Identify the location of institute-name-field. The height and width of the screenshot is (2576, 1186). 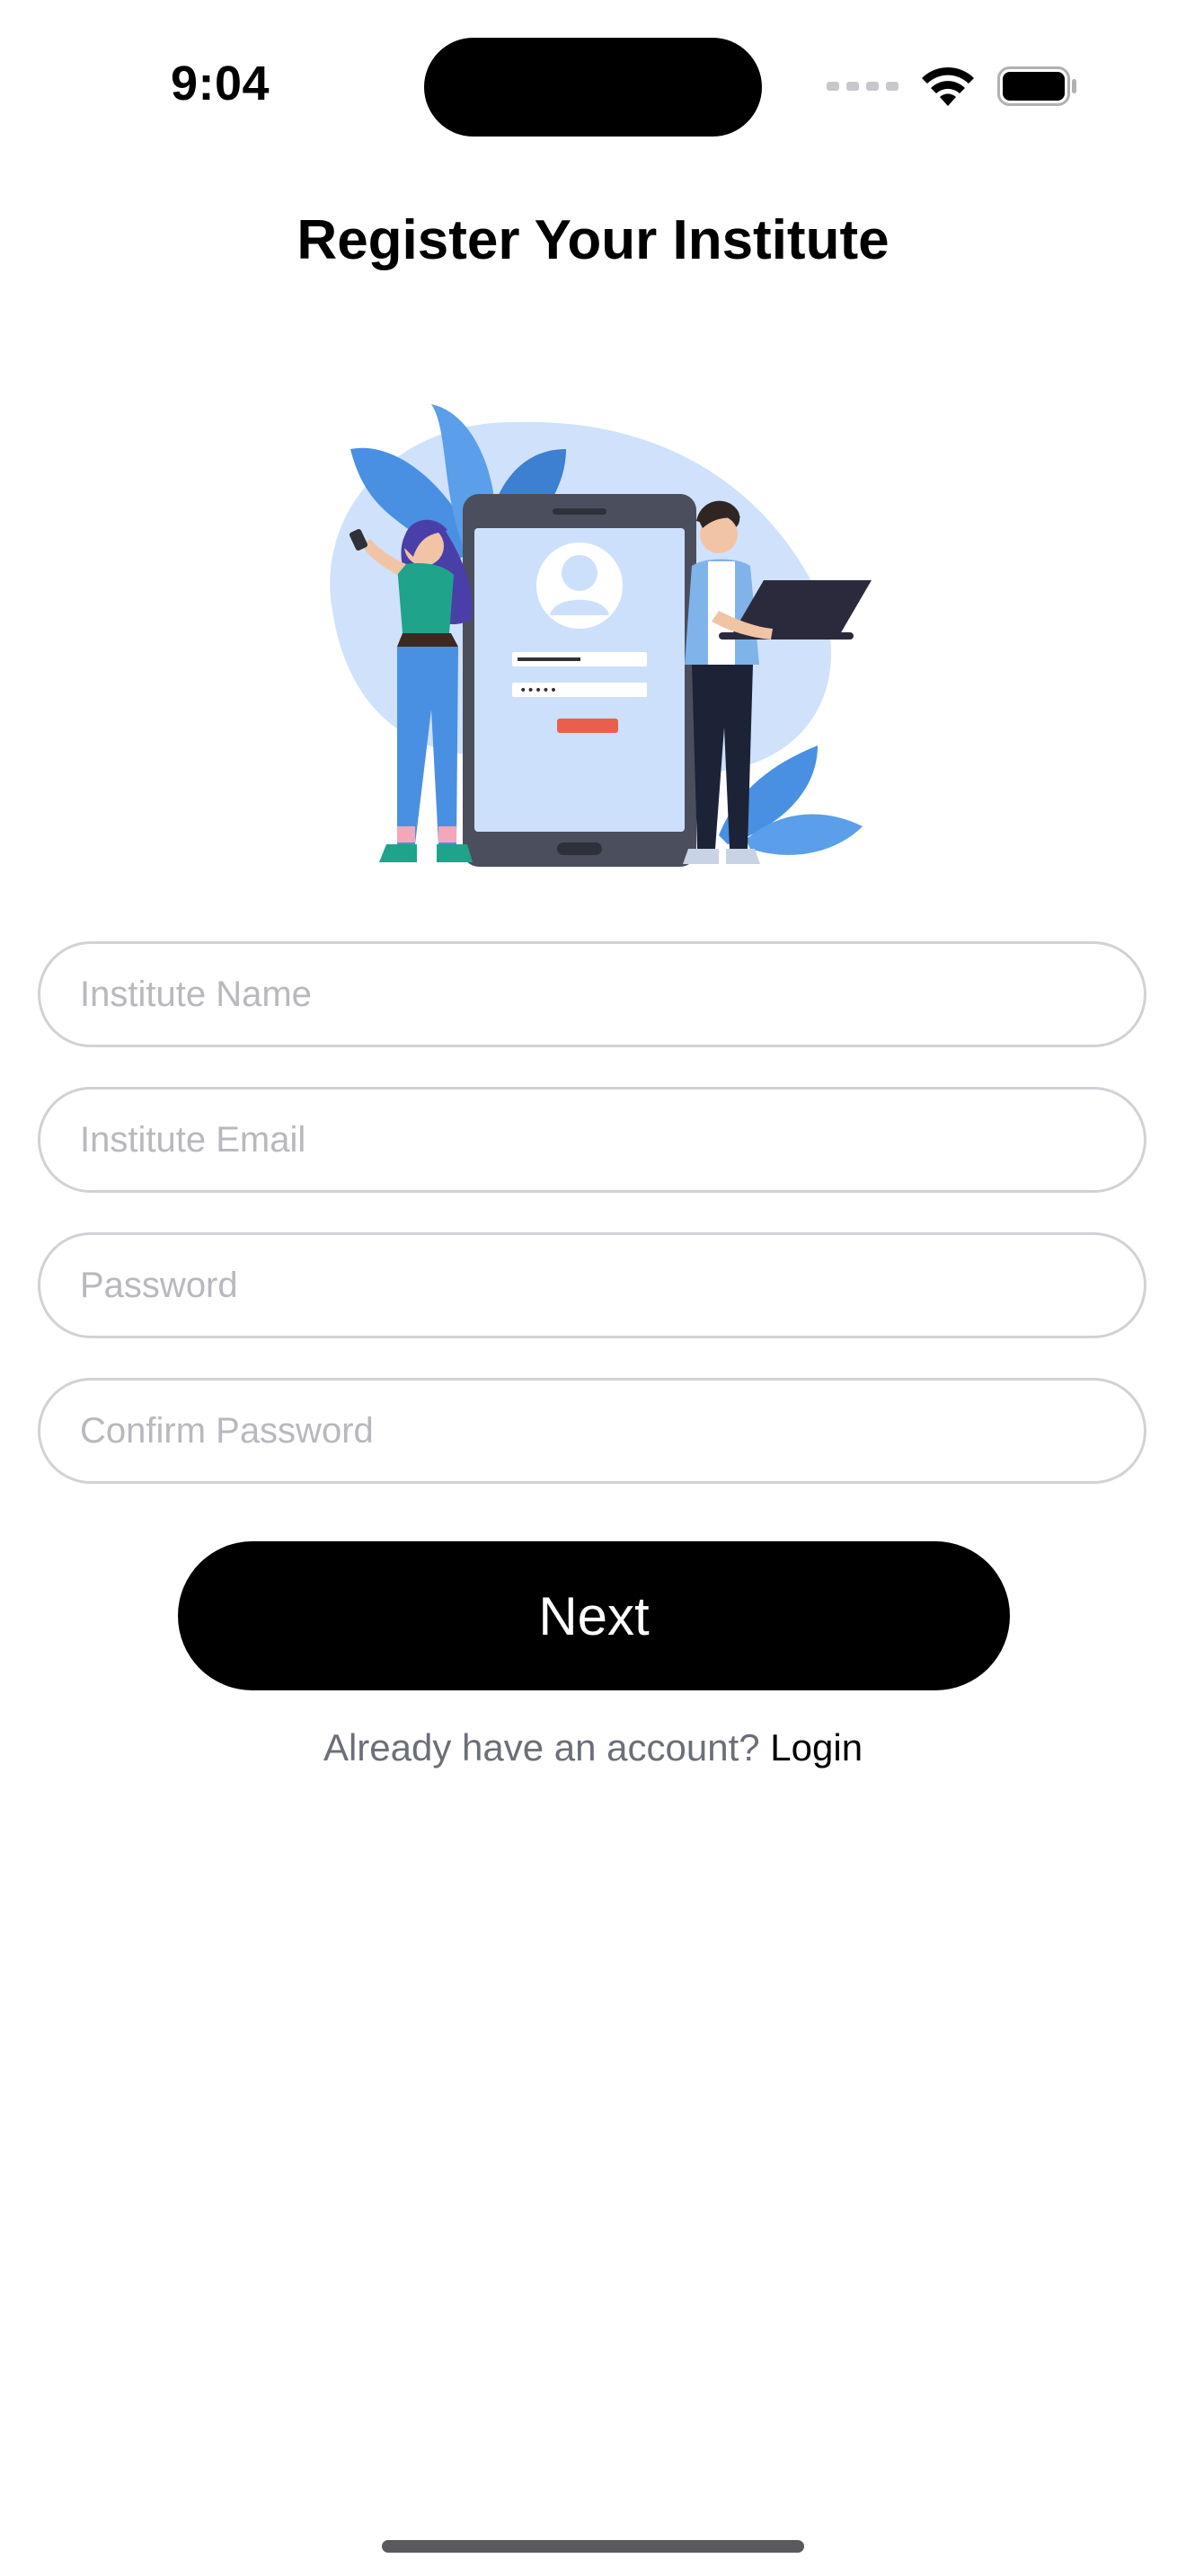
(592, 994).